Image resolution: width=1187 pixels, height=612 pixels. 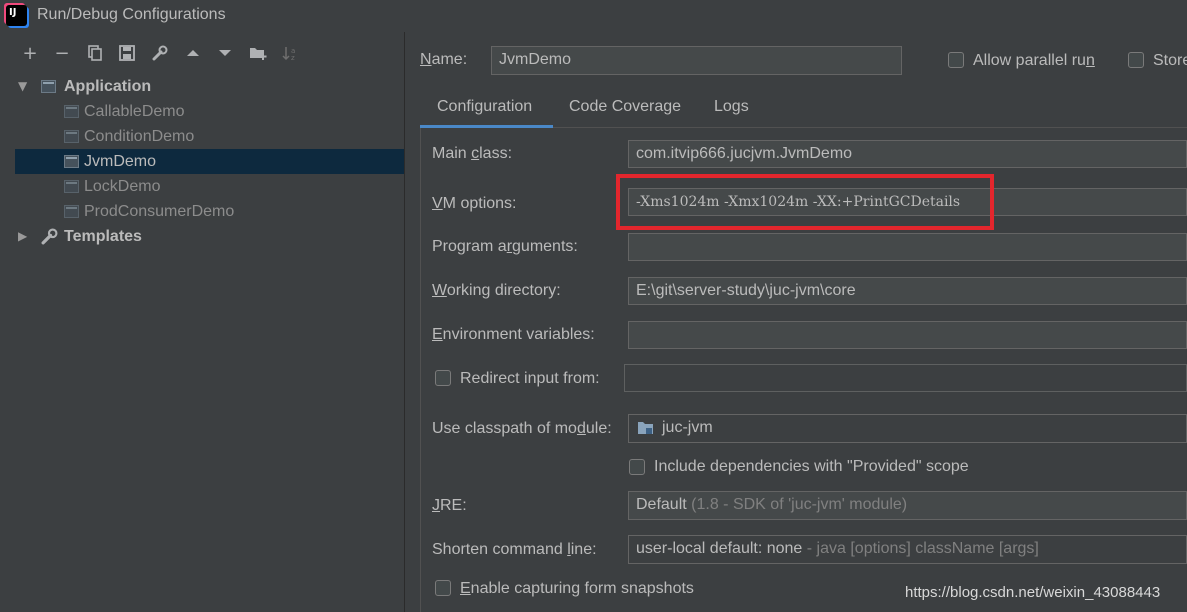 I want to click on include-dependencies-checkbox, so click(x=637, y=467).